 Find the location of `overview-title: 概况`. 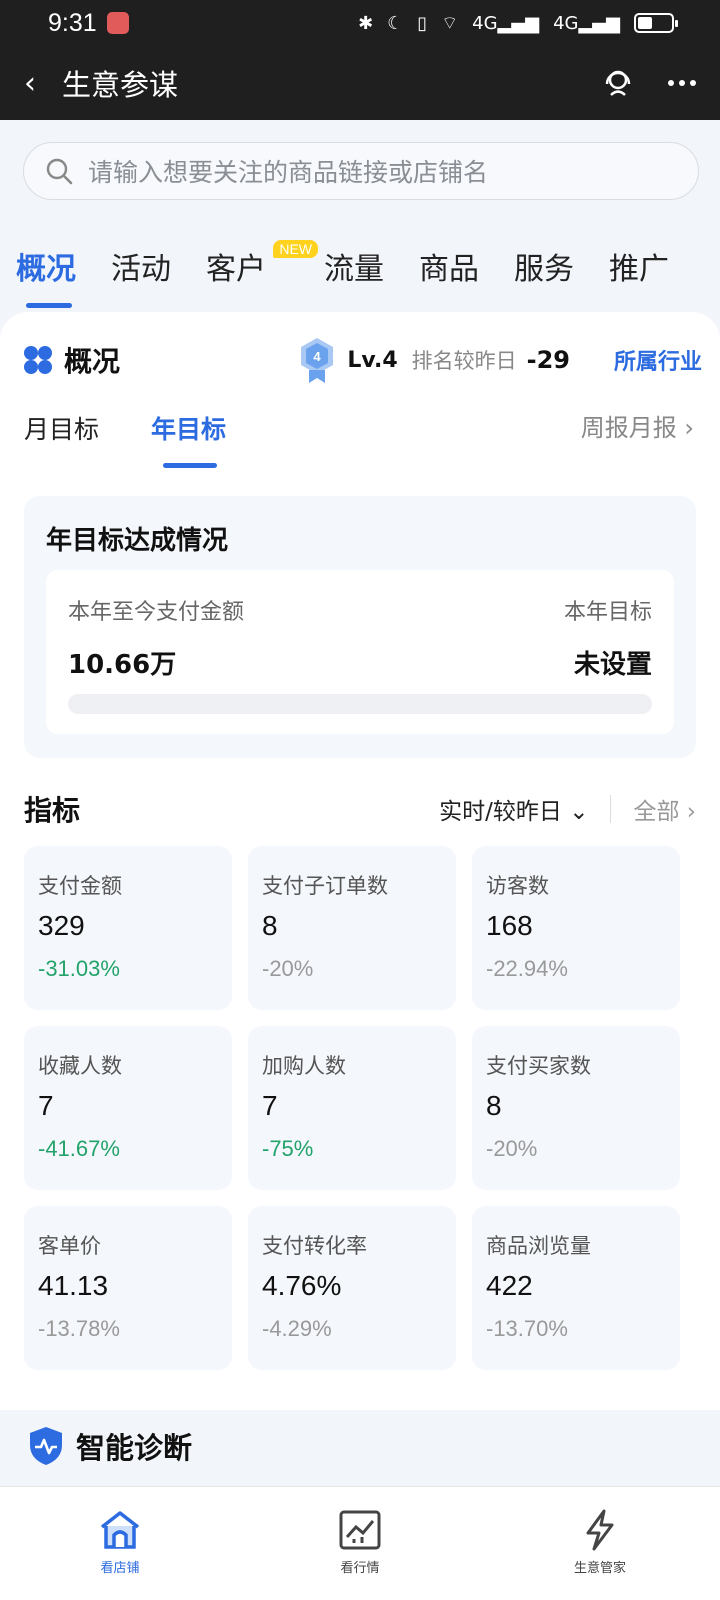

overview-title: 概况 is located at coordinates (92, 361).